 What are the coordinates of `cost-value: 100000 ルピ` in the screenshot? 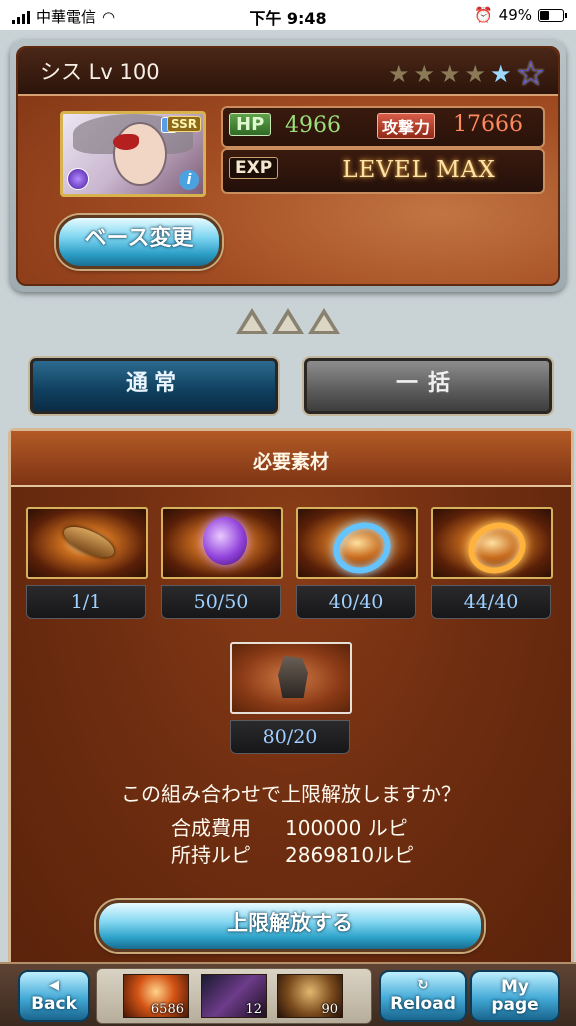 It's located at (346, 828).